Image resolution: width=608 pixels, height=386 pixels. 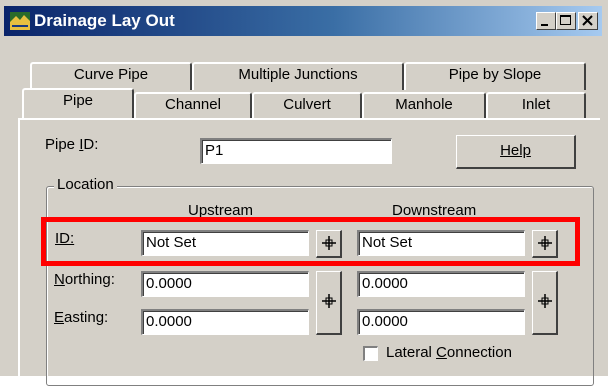 I want to click on pipe-id-label-part2: D:, so click(x=91, y=144).